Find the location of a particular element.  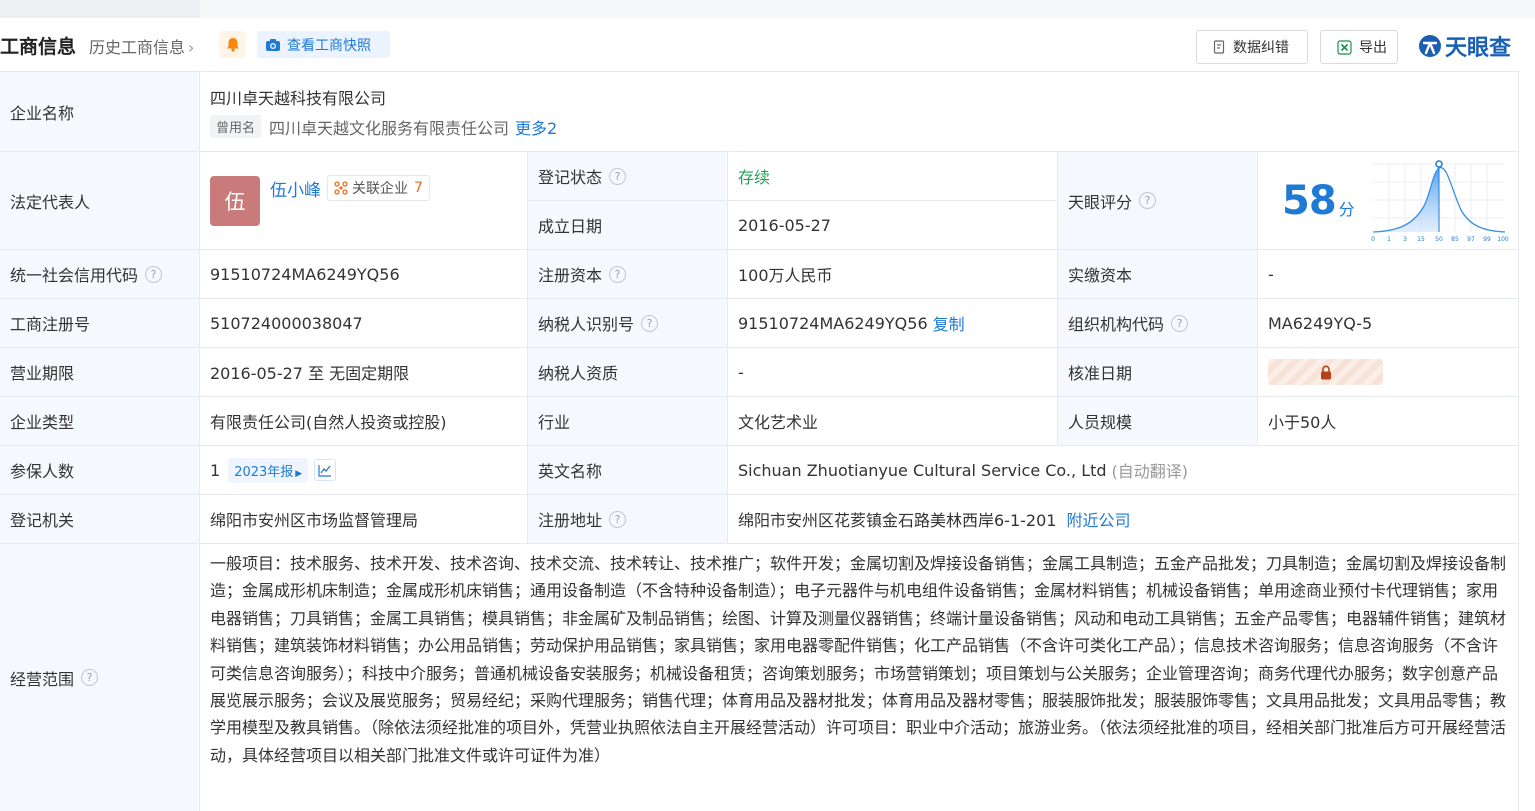

biz-reg-no-label: 工商注册号 is located at coordinates (50, 324).